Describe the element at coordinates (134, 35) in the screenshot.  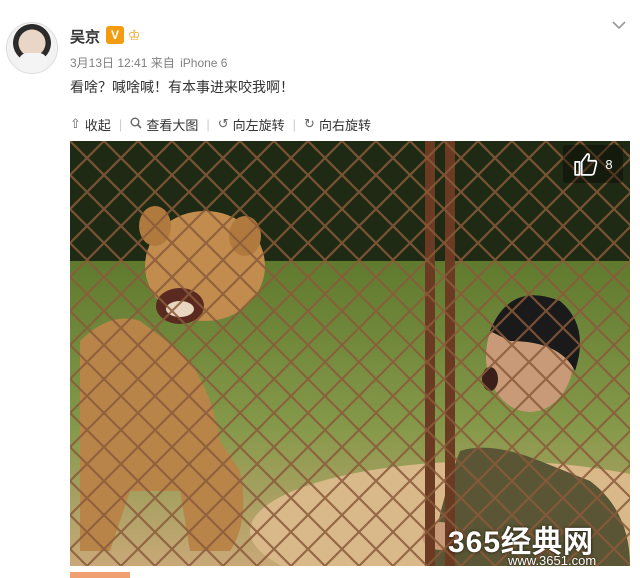
I see `member-icon: ♔` at that location.